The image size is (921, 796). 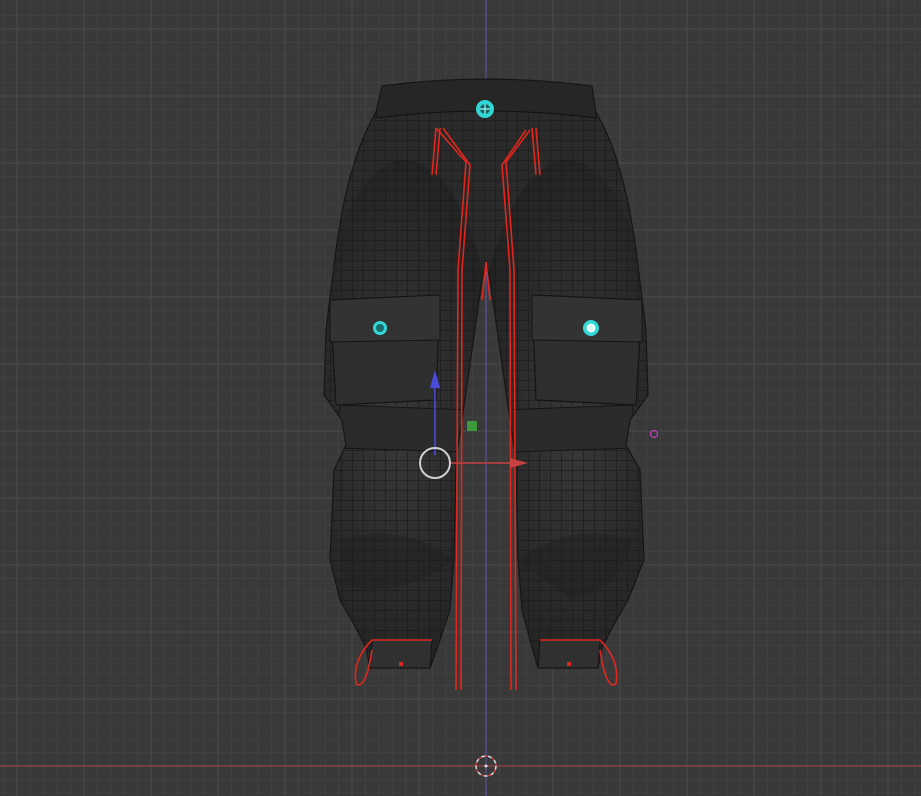 I want to click on gizmo-plane-handle, so click(x=472, y=426).